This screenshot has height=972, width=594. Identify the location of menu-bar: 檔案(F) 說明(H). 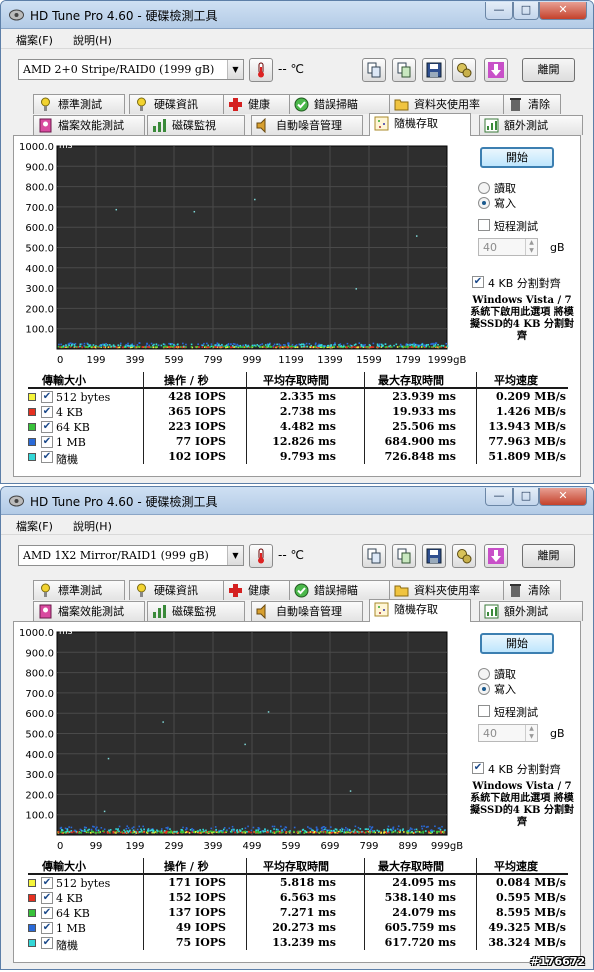
(297, 525).